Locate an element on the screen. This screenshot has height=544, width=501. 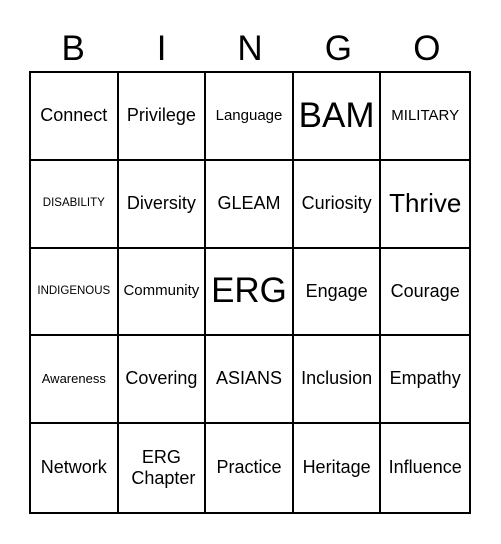
bingo-cell: Thrive is located at coordinates (425, 205).